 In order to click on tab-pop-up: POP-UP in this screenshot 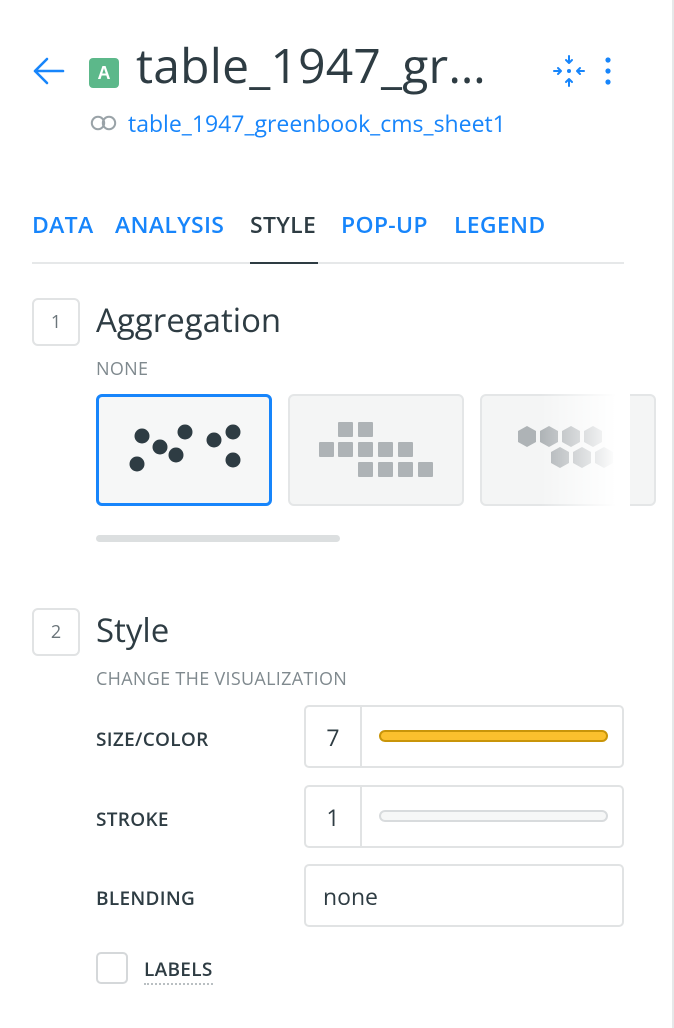, I will do `click(386, 235)`.